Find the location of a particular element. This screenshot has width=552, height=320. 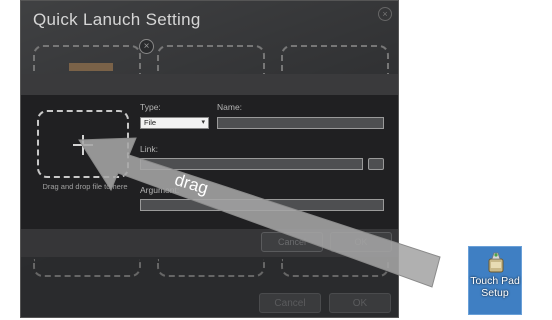

shortcut-label-line1: Touch Pad is located at coordinates (495, 281).